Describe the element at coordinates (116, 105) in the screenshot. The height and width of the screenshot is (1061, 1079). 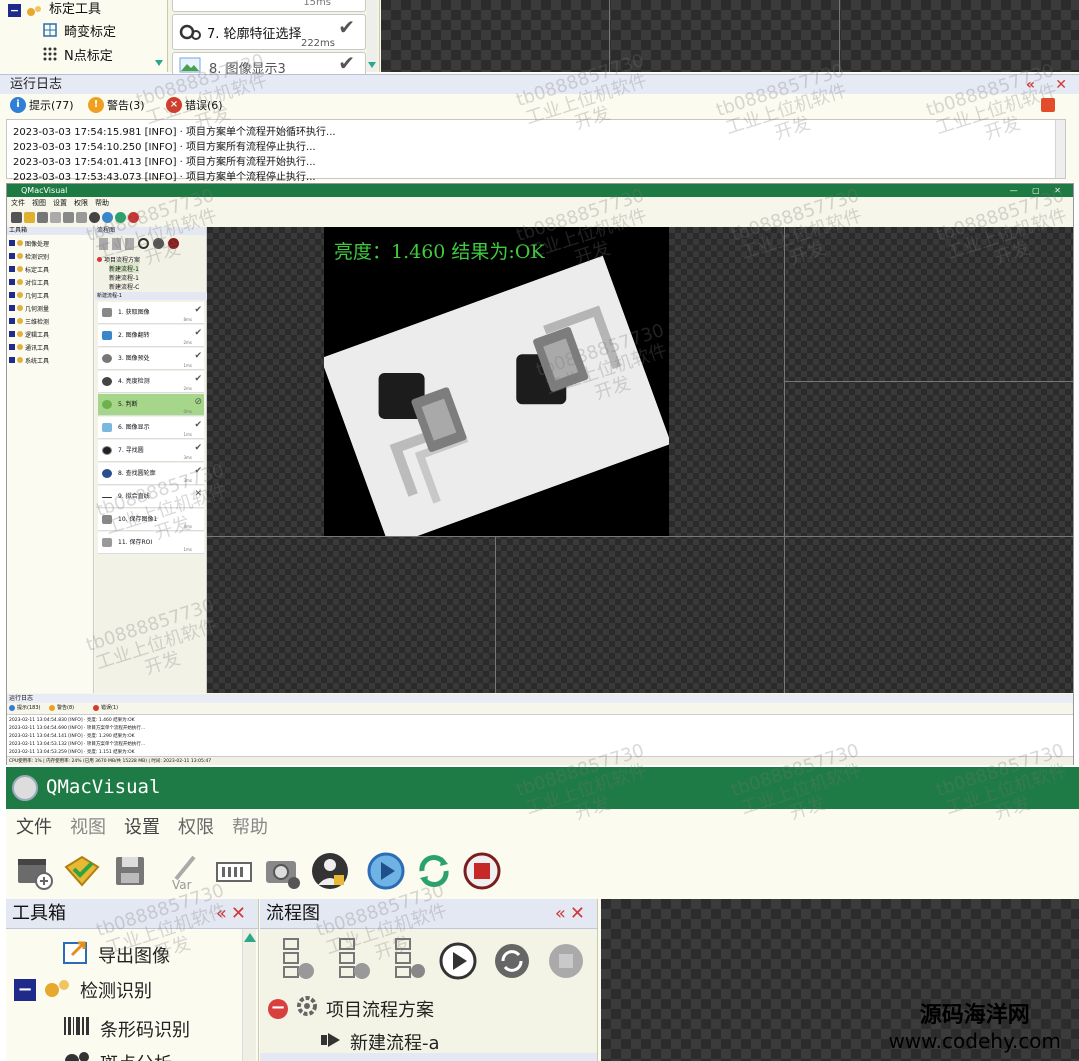
I see `log-tab-warning: ! 警告(3)` at that location.